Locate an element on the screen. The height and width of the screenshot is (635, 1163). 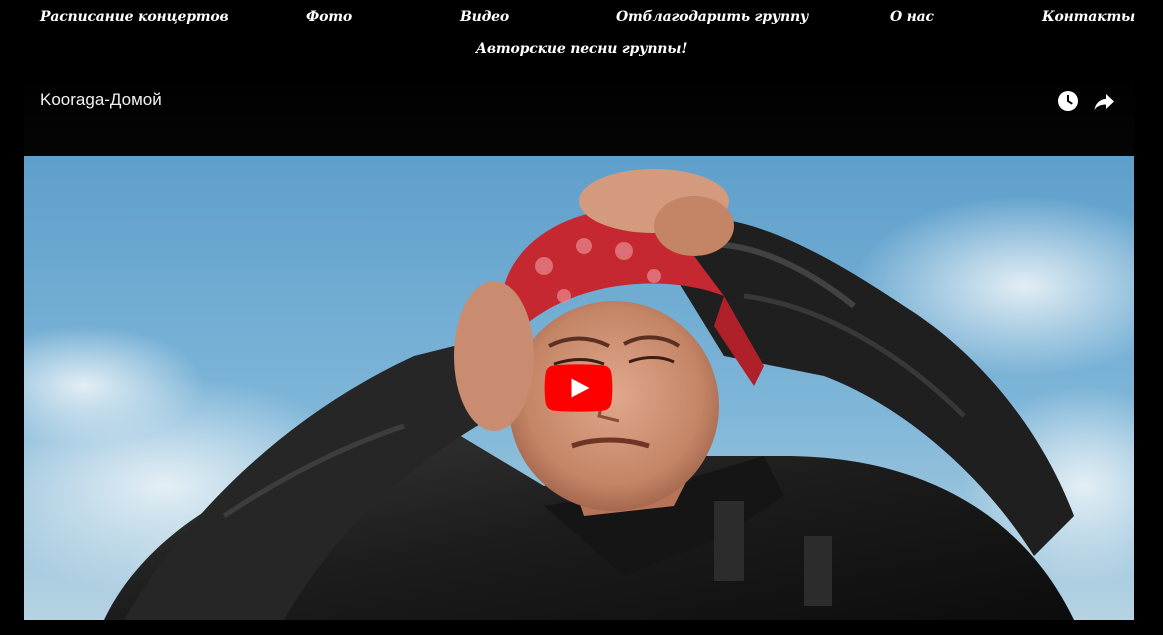
page-bottom-strip is located at coordinates (581, 627).